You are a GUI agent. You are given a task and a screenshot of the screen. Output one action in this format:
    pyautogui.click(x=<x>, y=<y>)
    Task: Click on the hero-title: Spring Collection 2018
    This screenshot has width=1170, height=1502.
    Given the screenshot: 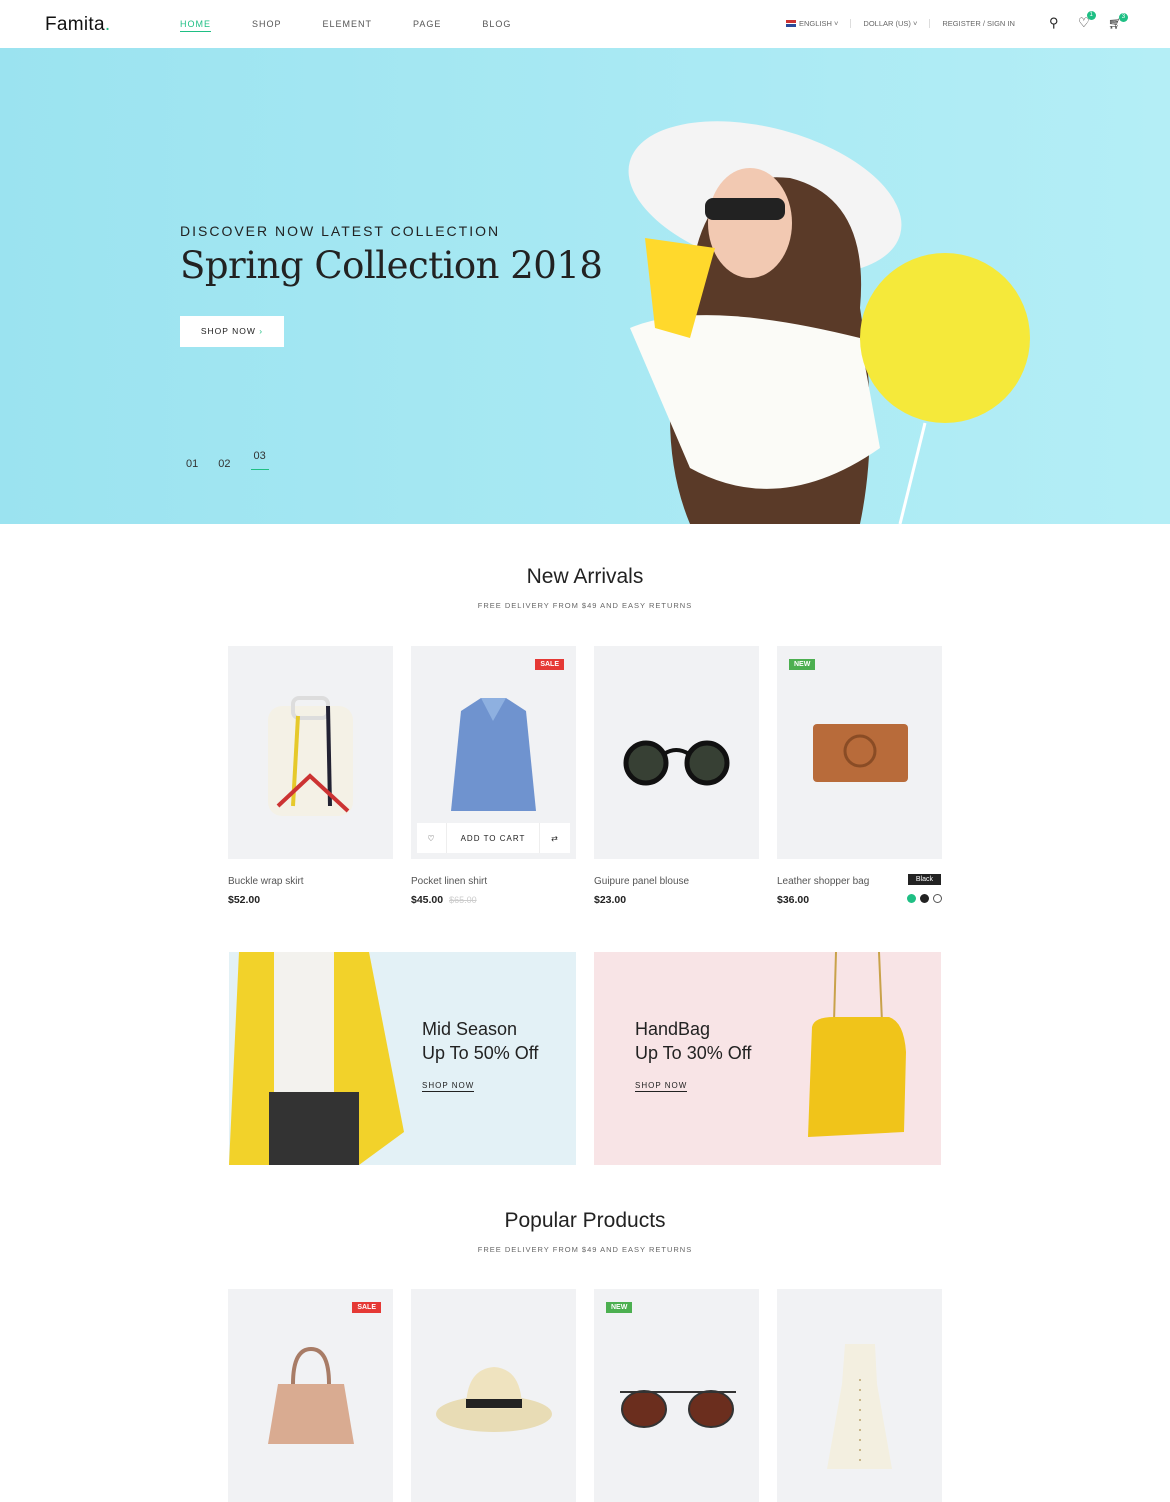 What is the action you would take?
    pyautogui.click(x=391, y=265)
    